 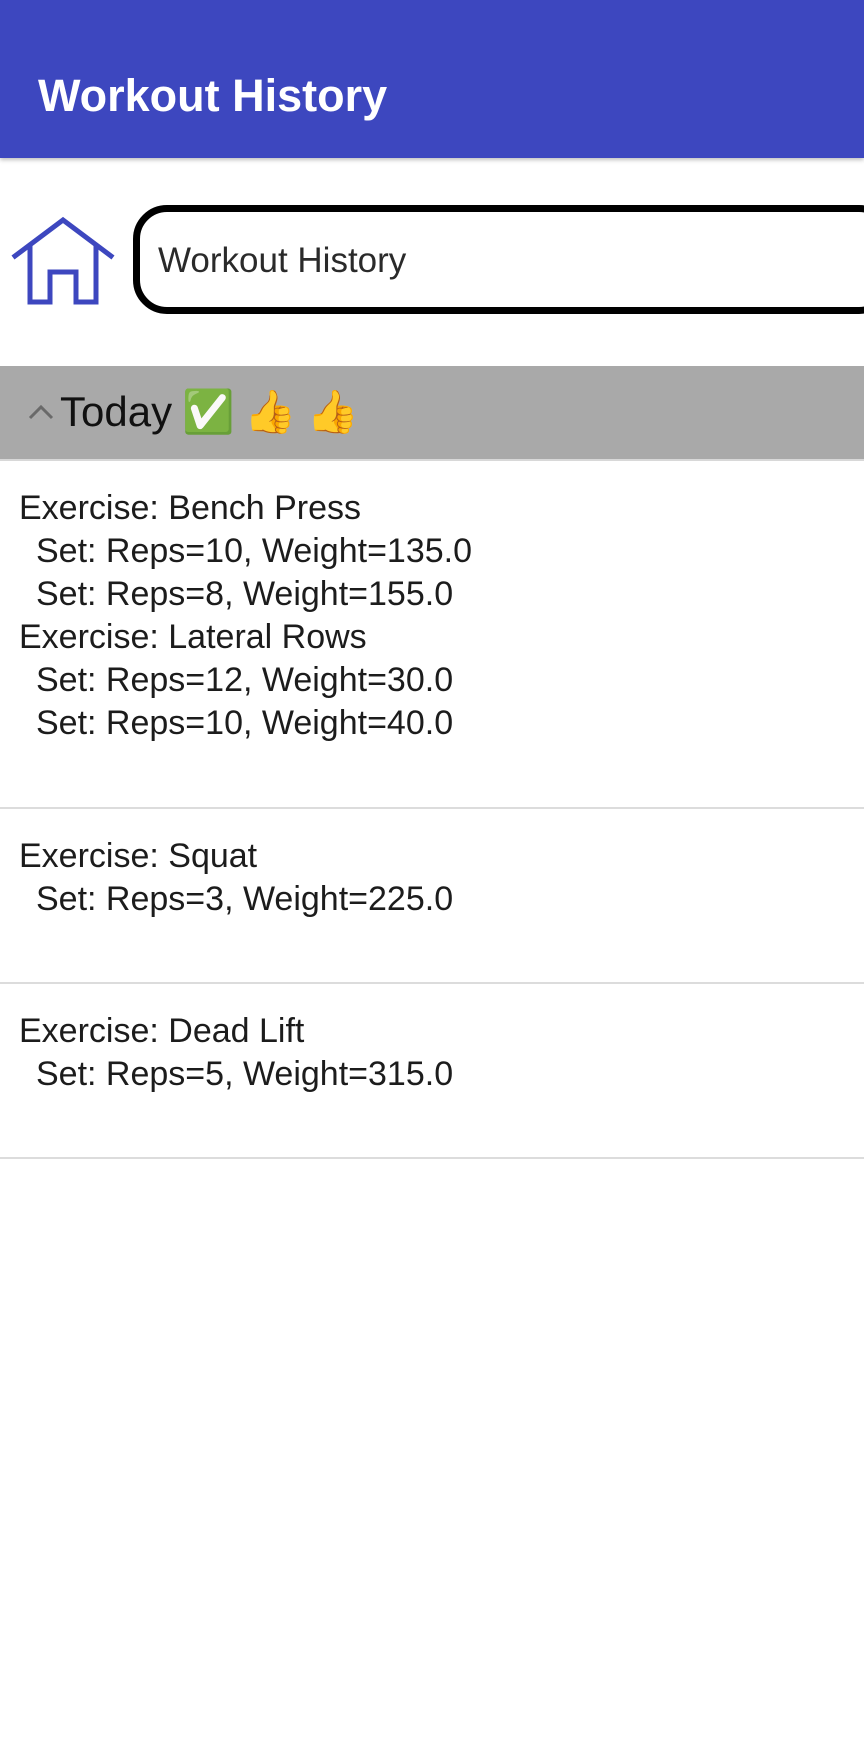 What do you see at coordinates (245, 1074) in the screenshot?
I see `set-line: Set: Reps=5, Weight=315.0` at bounding box center [245, 1074].